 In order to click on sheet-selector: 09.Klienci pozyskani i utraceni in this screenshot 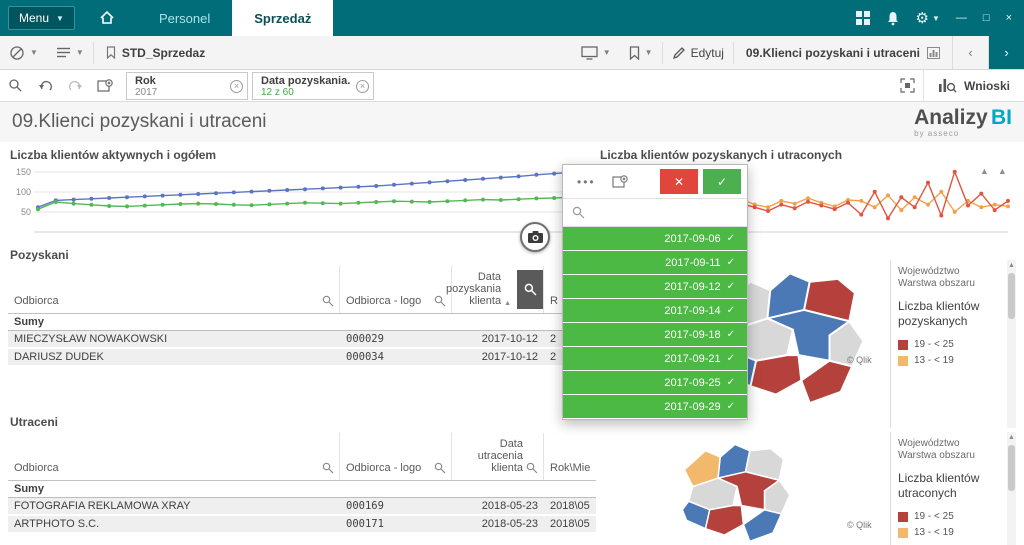, I will do `click(843, 53)`.